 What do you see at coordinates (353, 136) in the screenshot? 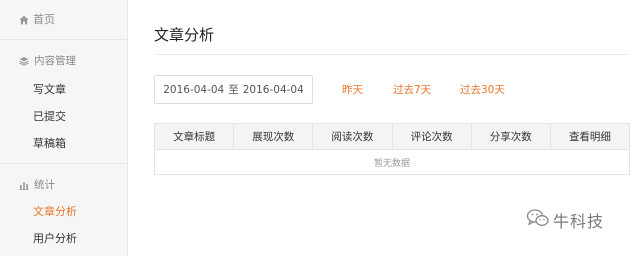
I see `column-header-reads: 阅读次数` at bounding box center [353, 136].